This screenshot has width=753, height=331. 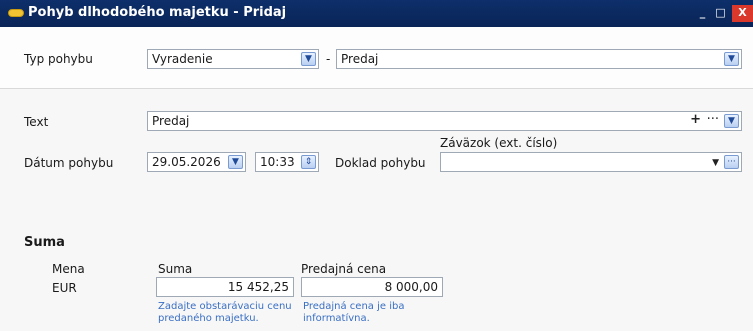 I want to click on currency-header: Mena, so click(x=68, y=269).